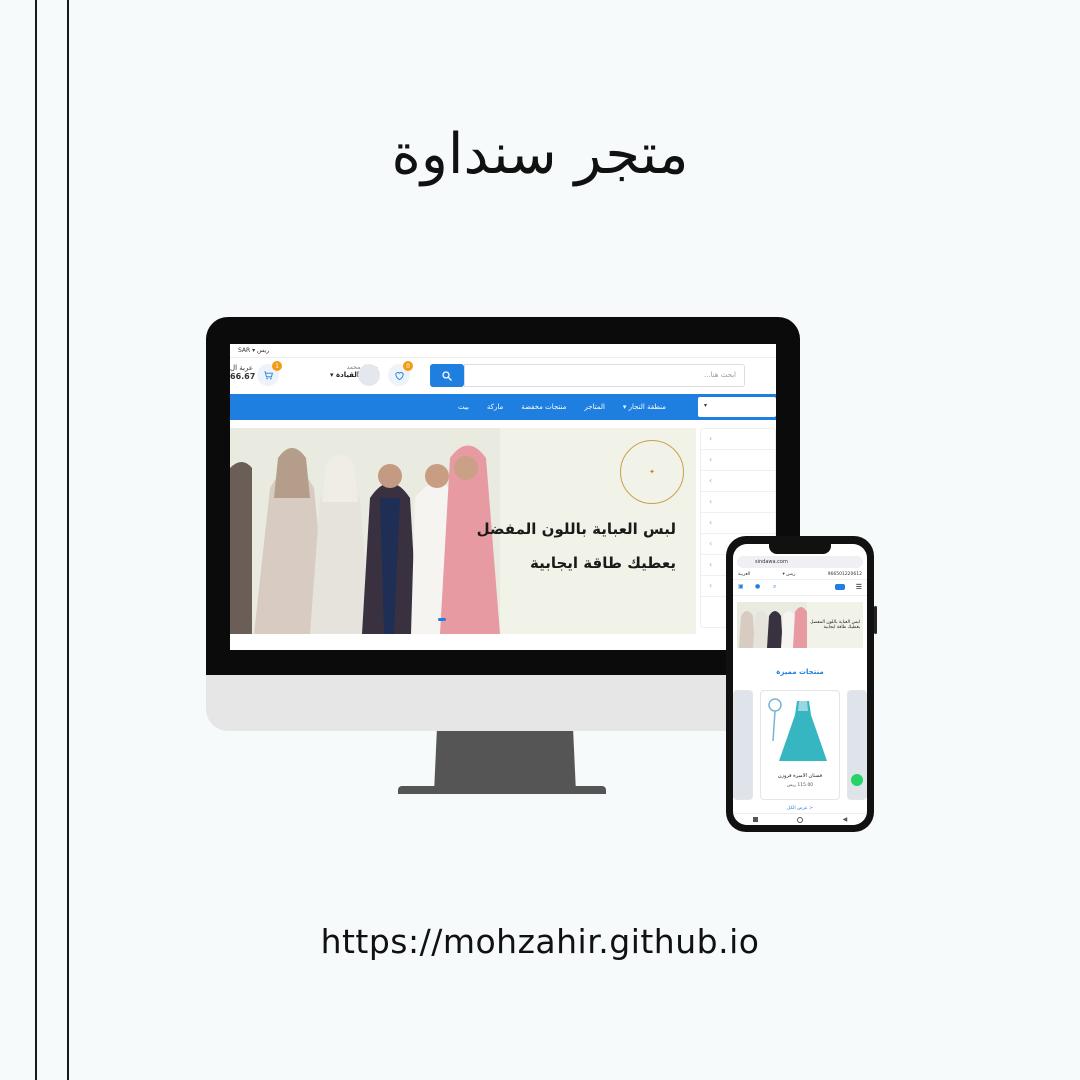 The height and width of the screenshot is (1080, 1080). Describe the element at coordinates (644, 407) in the screenshot. I see `nav-item-merchants: منطقة التجار ▾` at that location.